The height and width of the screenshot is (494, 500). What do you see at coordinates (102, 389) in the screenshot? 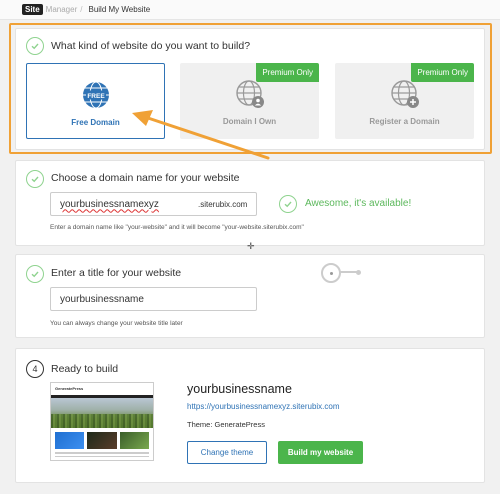
I see `thumb-brand: GeneratePress` at bounding box center [102, 389].